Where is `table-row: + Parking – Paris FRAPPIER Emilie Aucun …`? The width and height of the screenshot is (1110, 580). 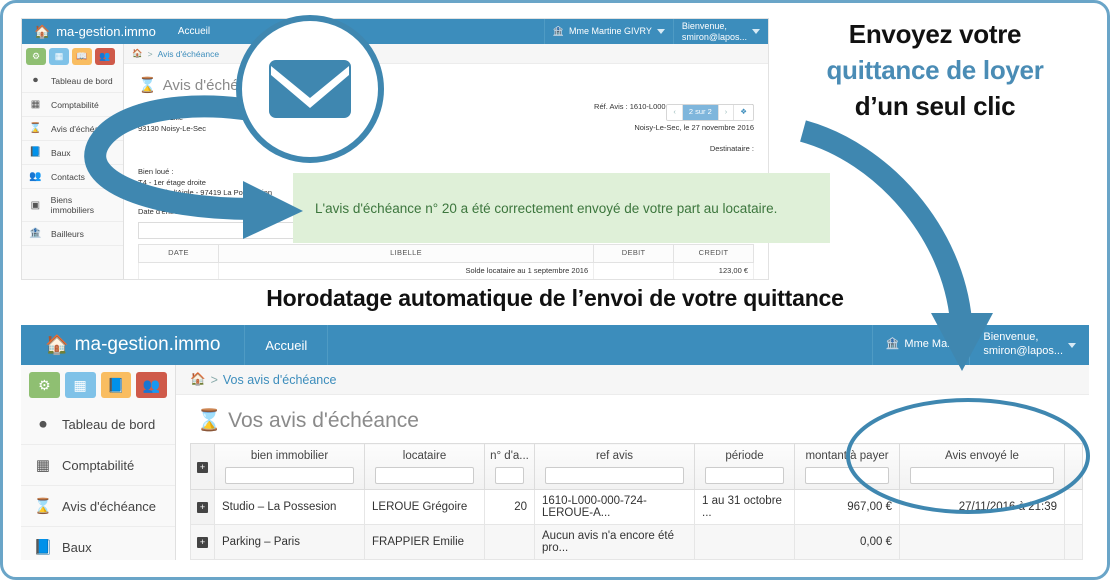
table-row: + Parking – Paris FRAPPIER Emilie Aucun … is located at coordinates (636, 542).